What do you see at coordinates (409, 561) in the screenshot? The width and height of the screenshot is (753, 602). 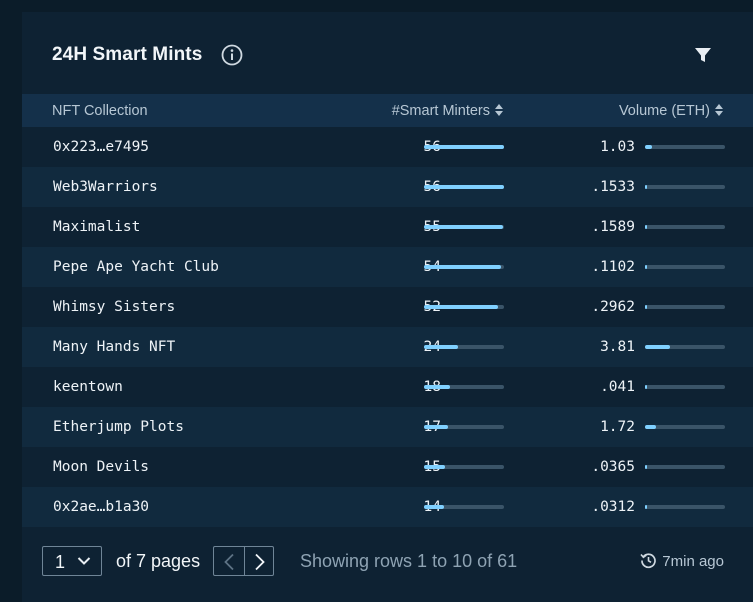 I see `rows-summary: Showing rows 1 to 10 of 61` at bounding box center [409, 561].